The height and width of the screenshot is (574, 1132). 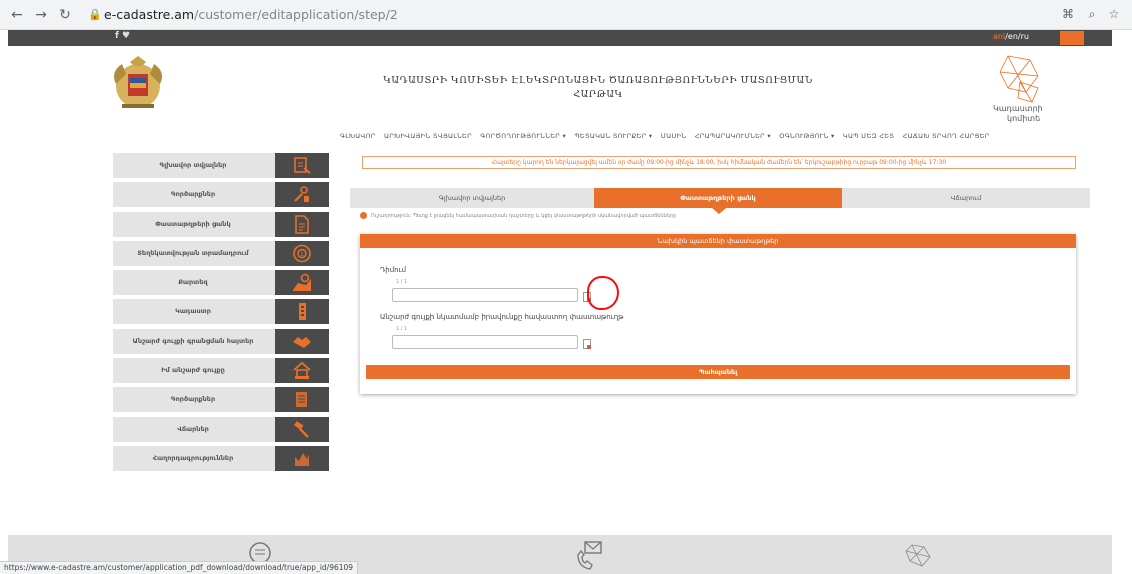 What do you see at coordinates (428, 136) in the screenshot?
I see `nav-item: ԱՐԽԻՎԱՅԻՆ ՏՎՅԱԼՆԵՐ` at bounding box center [428, 136].